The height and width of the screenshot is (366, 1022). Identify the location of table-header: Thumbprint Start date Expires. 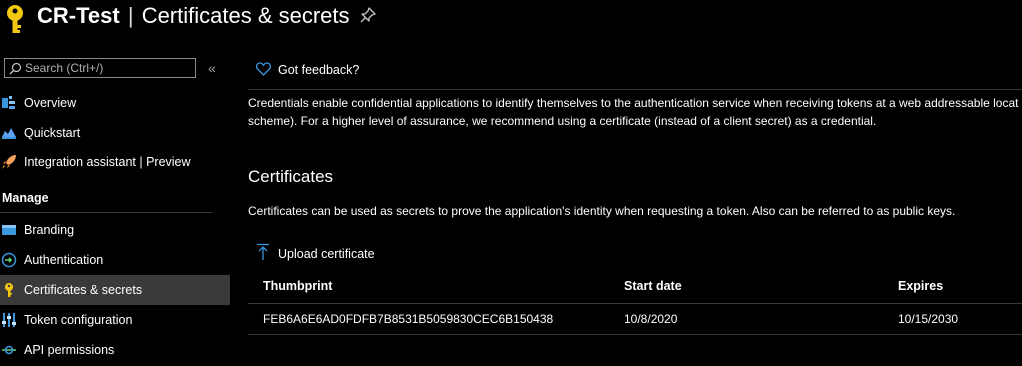
(635, 287).